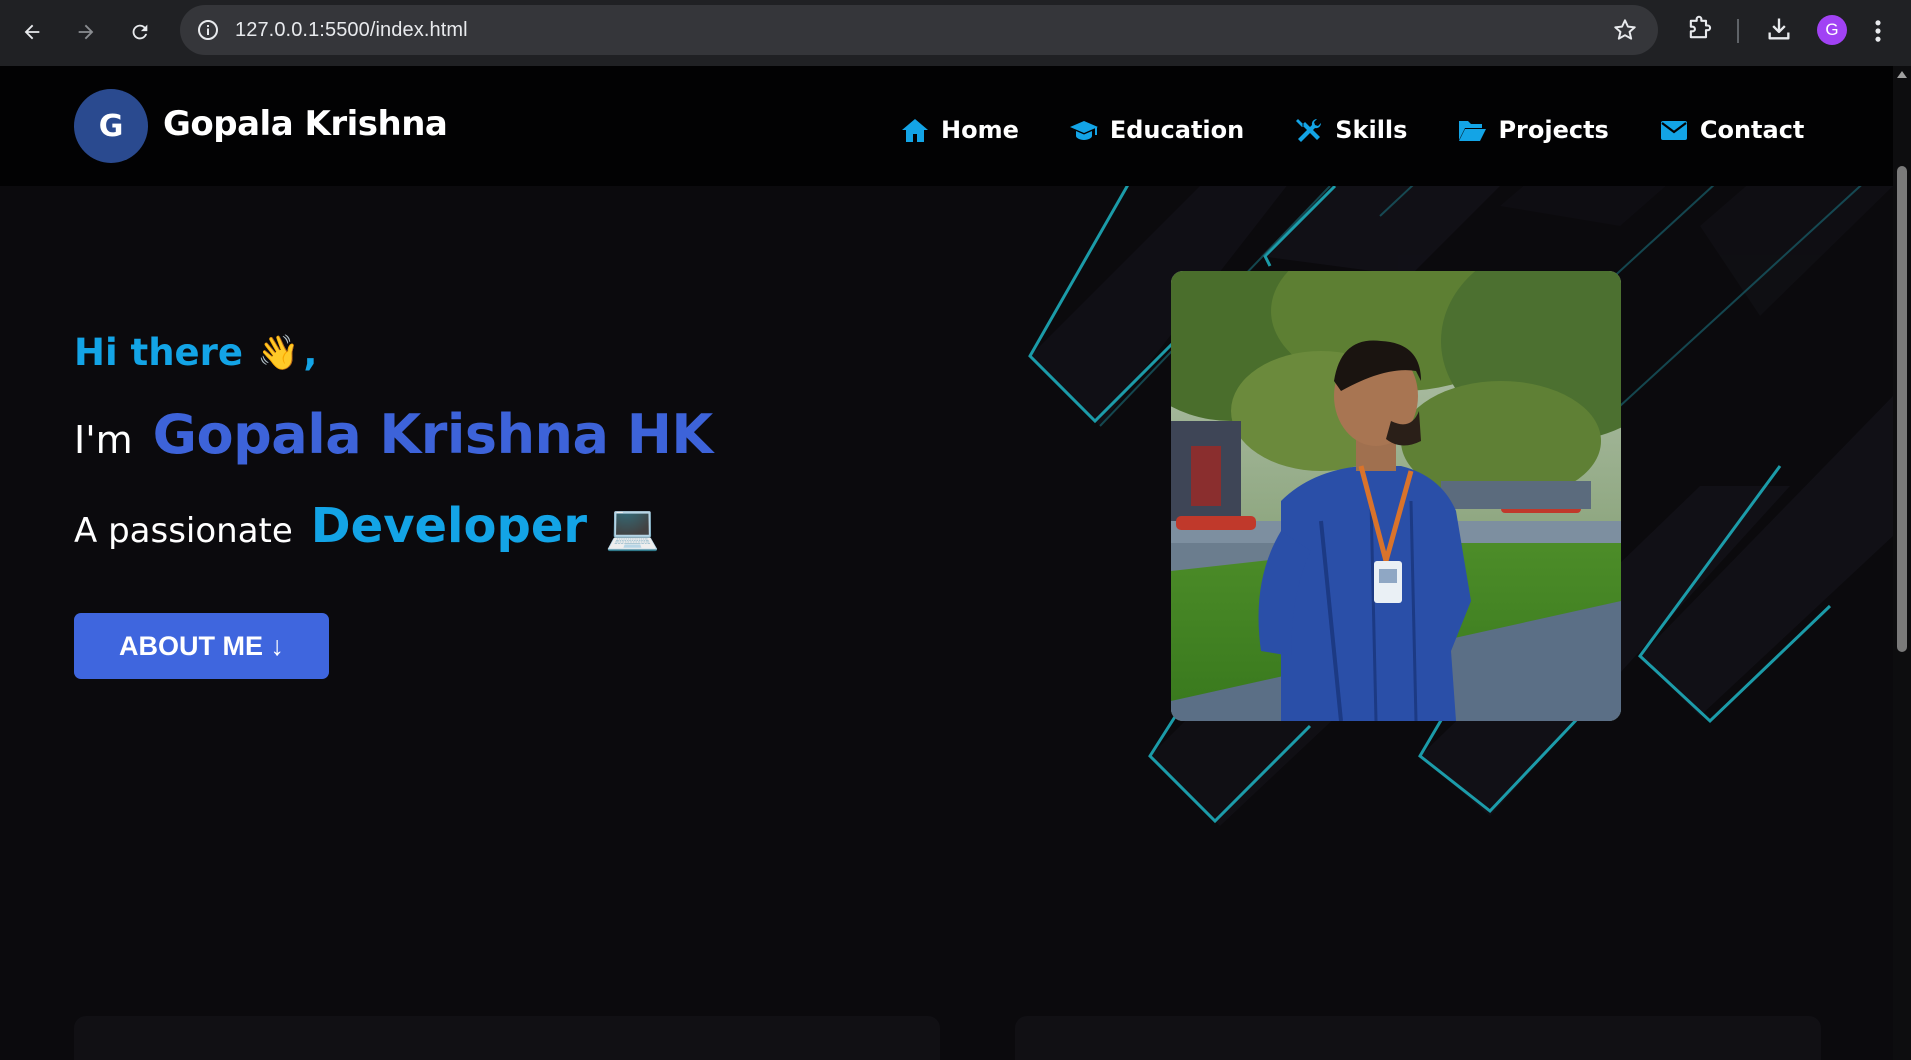 Image resolution: width=1911 pixels, height=1060 pixels. I want to click on nav-education-label: Education, so click(1177, 130).